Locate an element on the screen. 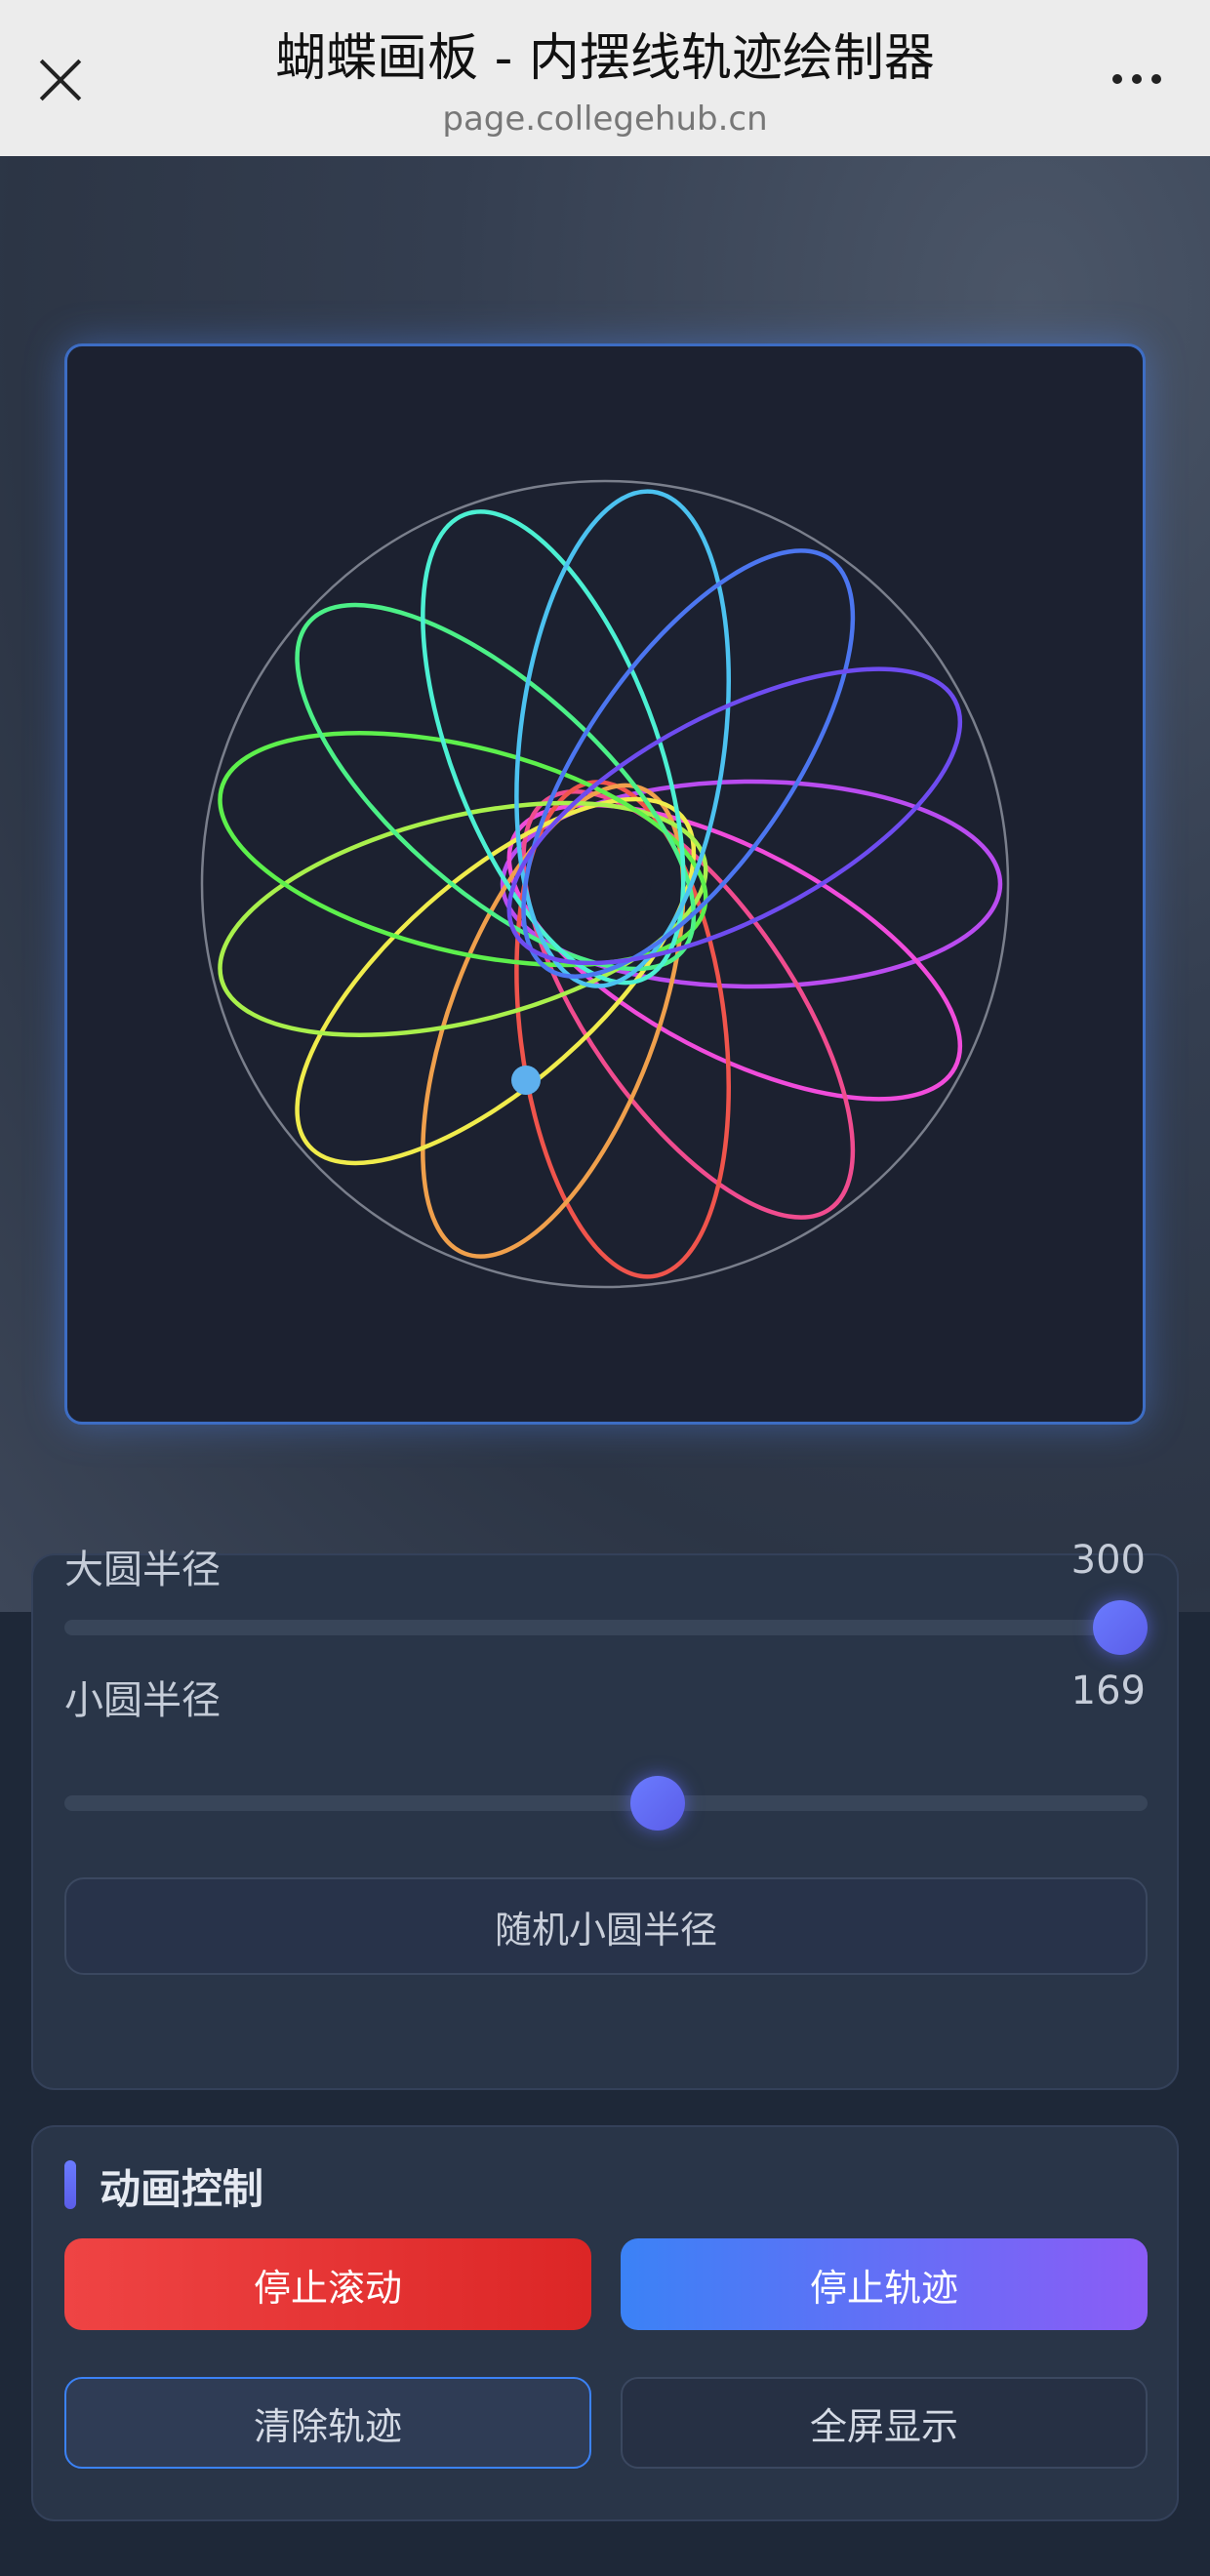 The width and height of the screenshot is (1210, 2576). pen-point is located at coordinates (526, 1080).